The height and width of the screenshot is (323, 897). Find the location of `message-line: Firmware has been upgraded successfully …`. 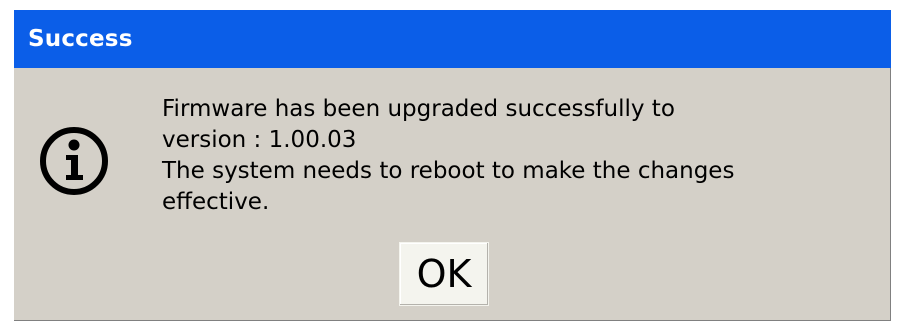

message-line: Firmware has been upgraded successfully … is located at coordinates (418, 109).